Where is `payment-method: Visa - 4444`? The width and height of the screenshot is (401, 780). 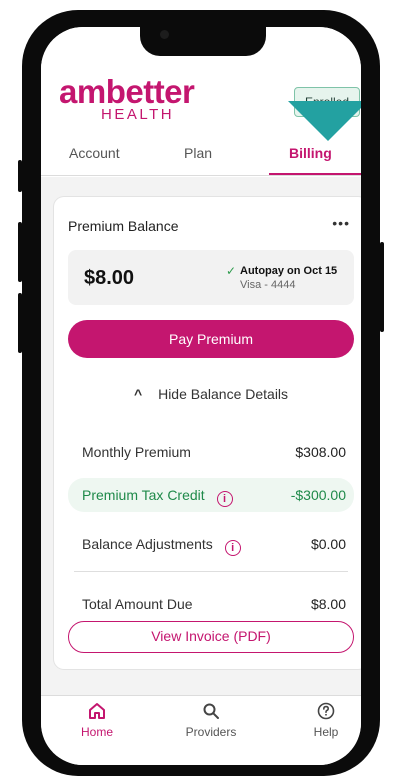
payment-method: Visa - 4444 is located at coordinates (268, 285).